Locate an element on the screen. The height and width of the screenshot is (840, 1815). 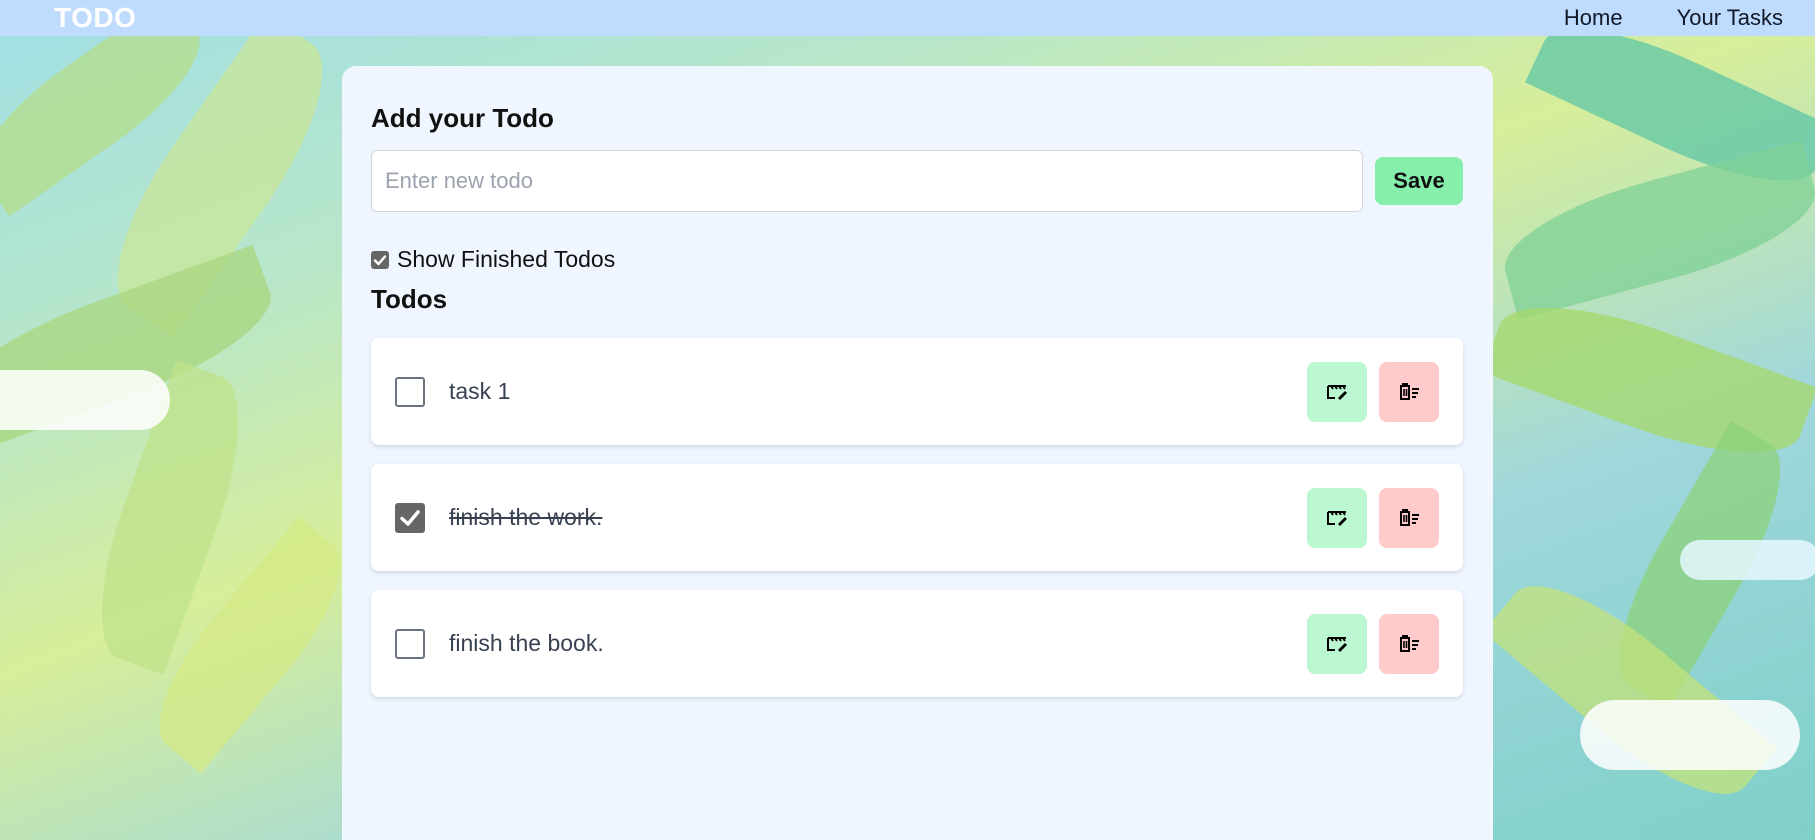
todo-text: finish the work. is located at coordinates (526, 517).